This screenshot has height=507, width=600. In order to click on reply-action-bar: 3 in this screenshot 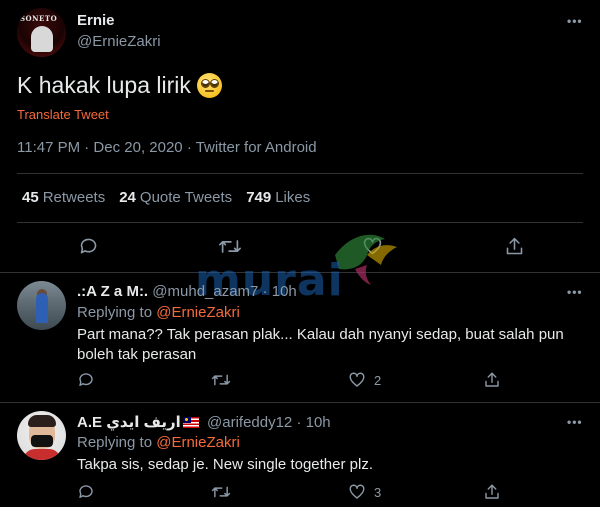, I will do `click(300, 495)`.